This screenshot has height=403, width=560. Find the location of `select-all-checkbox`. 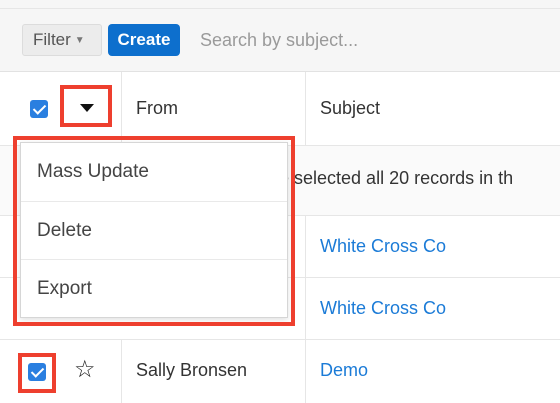

select-all-checkbox is located at coordinates (39, 109).